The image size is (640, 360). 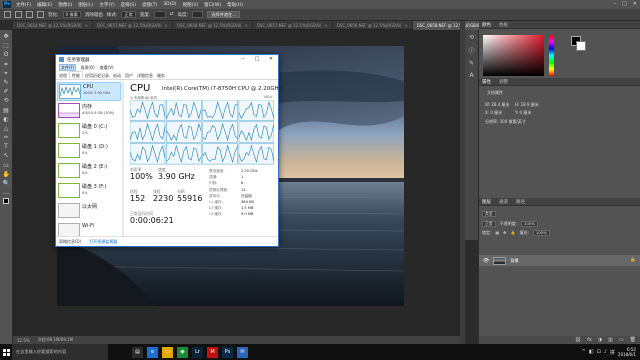 What do you see at coordinates (489, 223) in the screenshot?
I see `blend-mode-select: 正常` at bounding box center [489, 223].